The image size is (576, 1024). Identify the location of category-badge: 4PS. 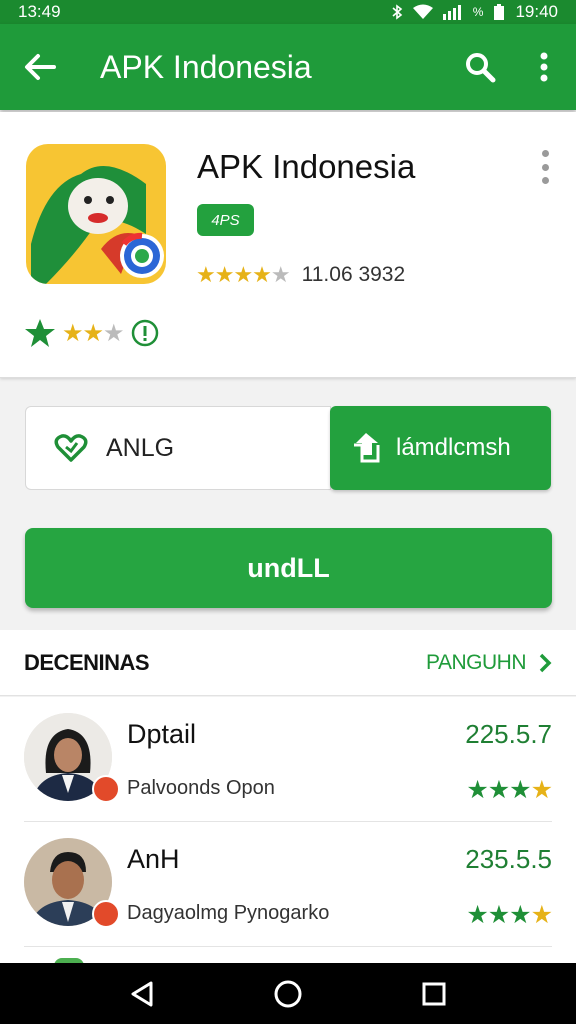
(225, 220).